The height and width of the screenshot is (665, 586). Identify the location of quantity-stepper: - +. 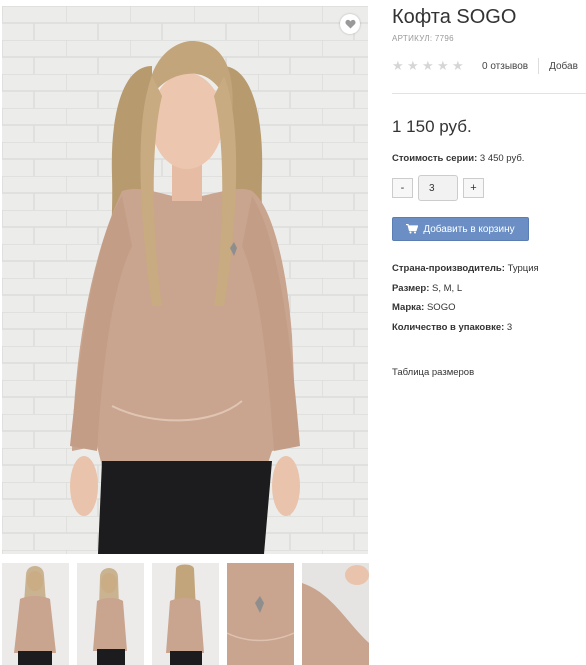
(438, 188).